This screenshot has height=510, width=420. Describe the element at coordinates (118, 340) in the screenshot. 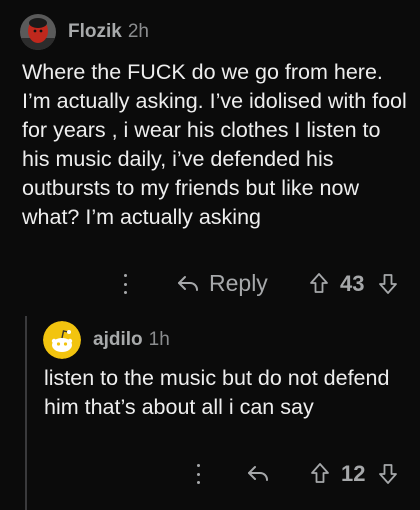

I see `username: ajdilo` at that location.